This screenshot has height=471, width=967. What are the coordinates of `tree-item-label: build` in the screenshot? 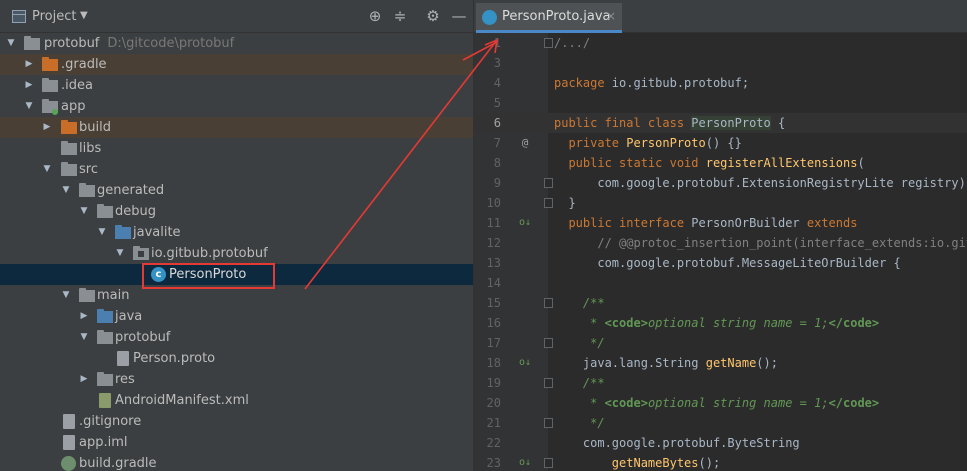 It's located at (95, 127).